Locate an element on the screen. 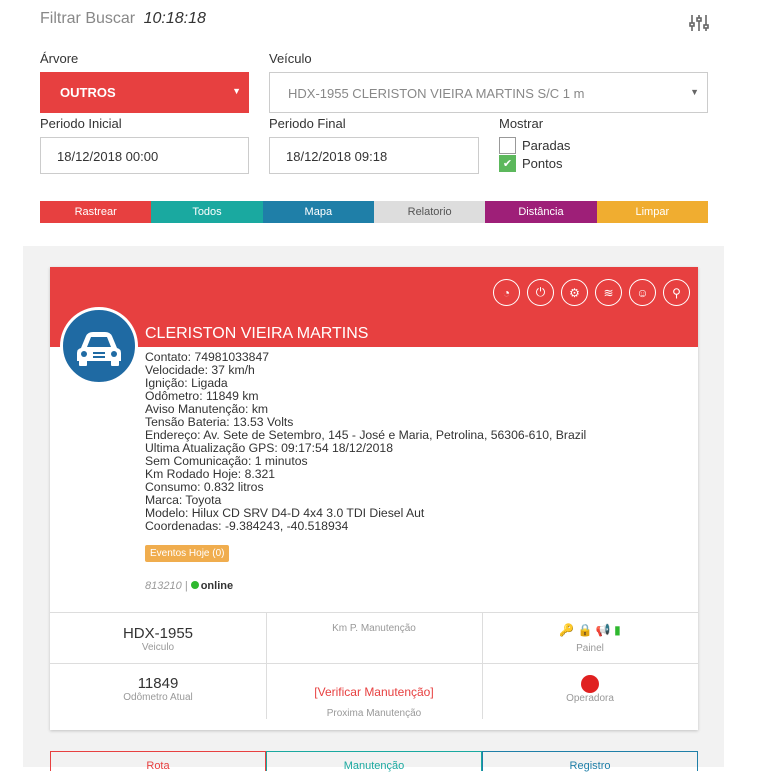  header-title: Filtrar Buscar is located at coordinates (88, 18).